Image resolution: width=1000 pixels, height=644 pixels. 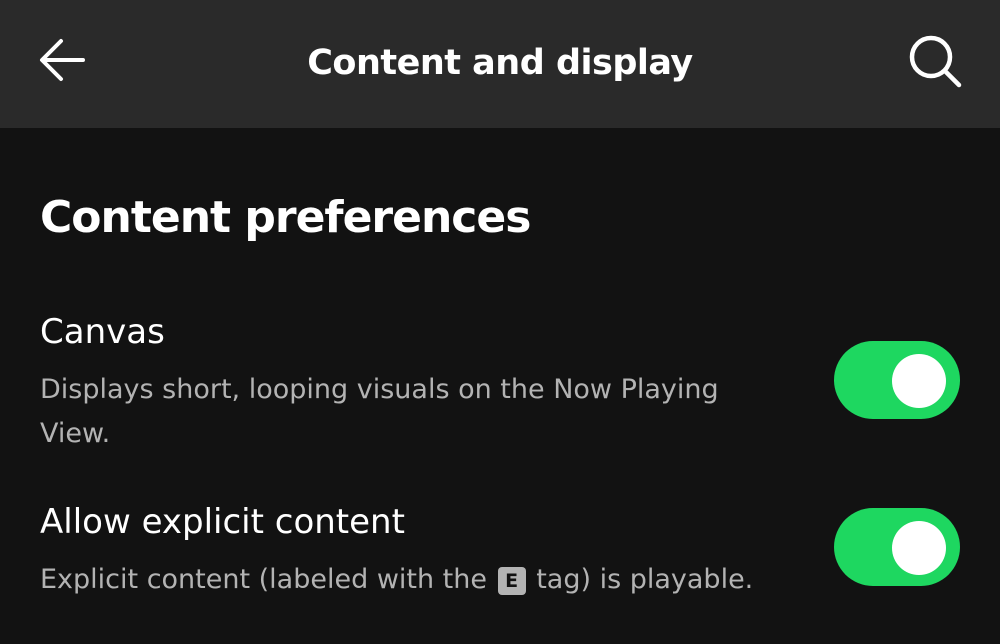 I want to click on arrow-left-icon, so click(x=62, y=62).